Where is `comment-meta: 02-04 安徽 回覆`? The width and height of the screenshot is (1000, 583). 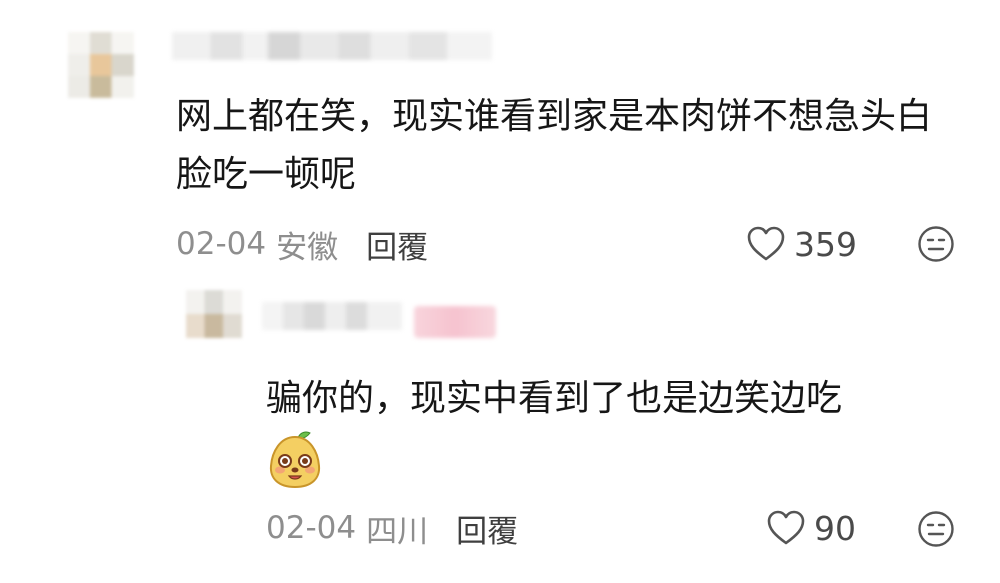
comment-meta: 02-04 安徽 回覆 is located at coordinates (302, 244).